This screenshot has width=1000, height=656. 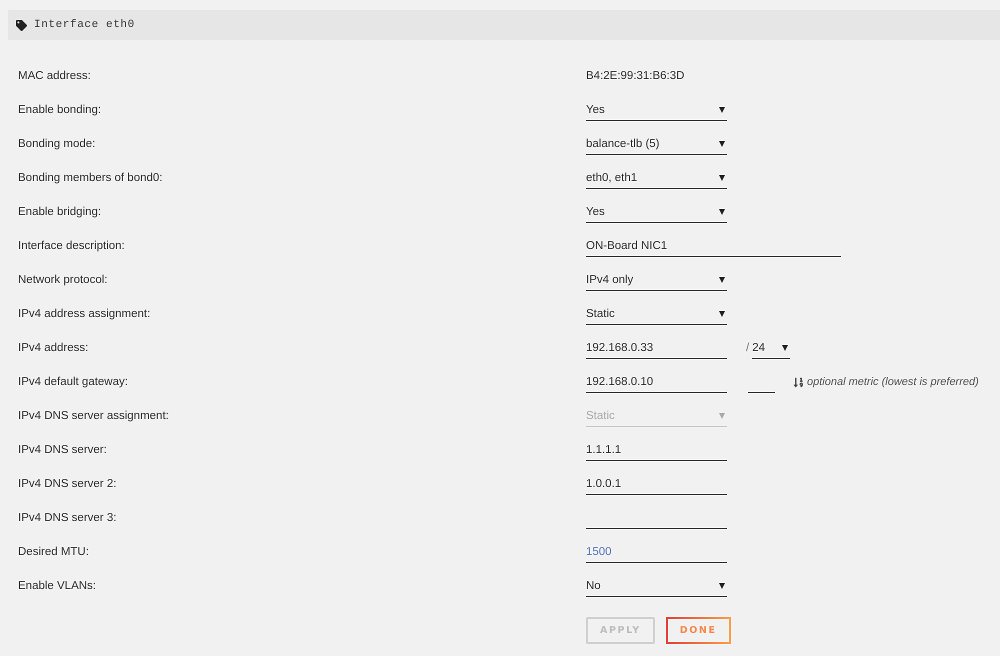 What do you see at coordinates (656, 314) in the screenshot?
I see `select-field: Static` at bounding box center [656, 314].